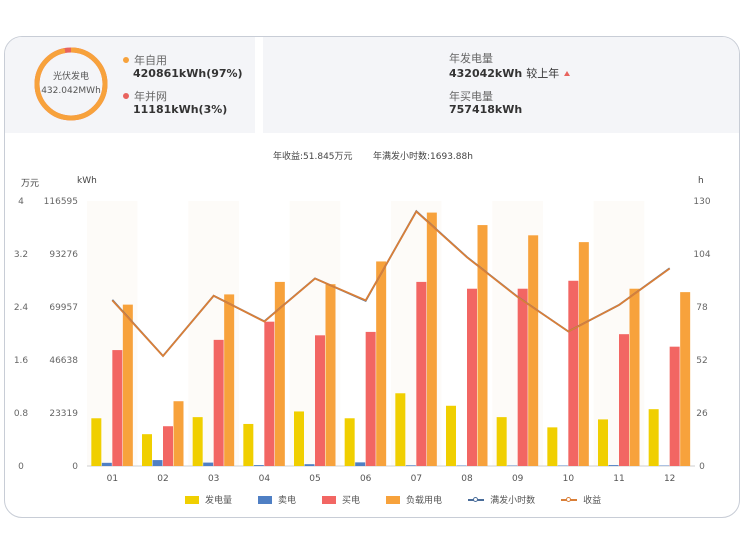 The width and height of the screenshot is (750, 554). What do you see at coordinates (219, 501) in the screenshot?
I see `legend-label-generation: 发电量` at bounding box center [219, 501].